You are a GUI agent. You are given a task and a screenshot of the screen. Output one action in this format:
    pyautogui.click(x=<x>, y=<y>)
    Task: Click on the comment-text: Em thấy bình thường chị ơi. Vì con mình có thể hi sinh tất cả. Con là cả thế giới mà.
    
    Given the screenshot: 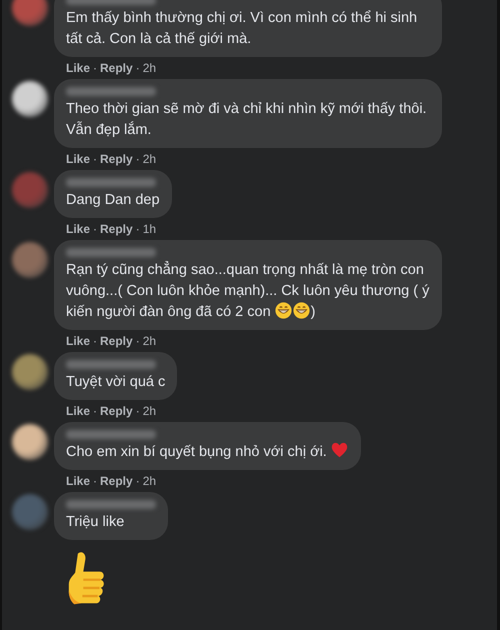 What is the action you would take?
    pyautogui.click(x=242, y=29)
    